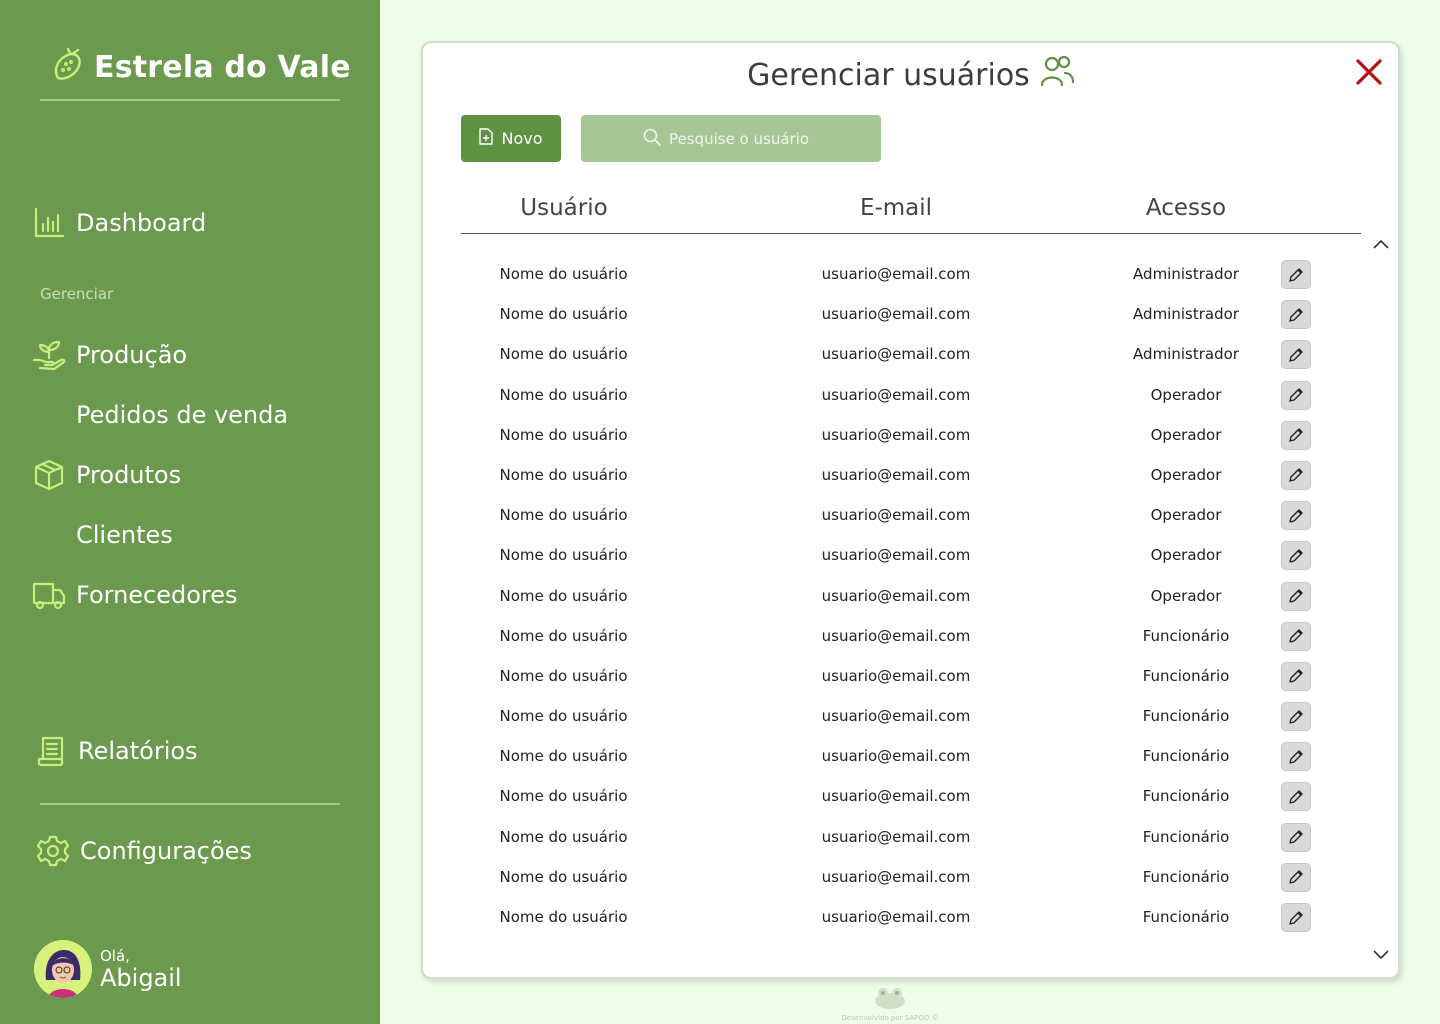  Describe the element at coordinates (77, 294) in the screenshot. I see `section-label-gerenciar: Gerenciar` at that location.